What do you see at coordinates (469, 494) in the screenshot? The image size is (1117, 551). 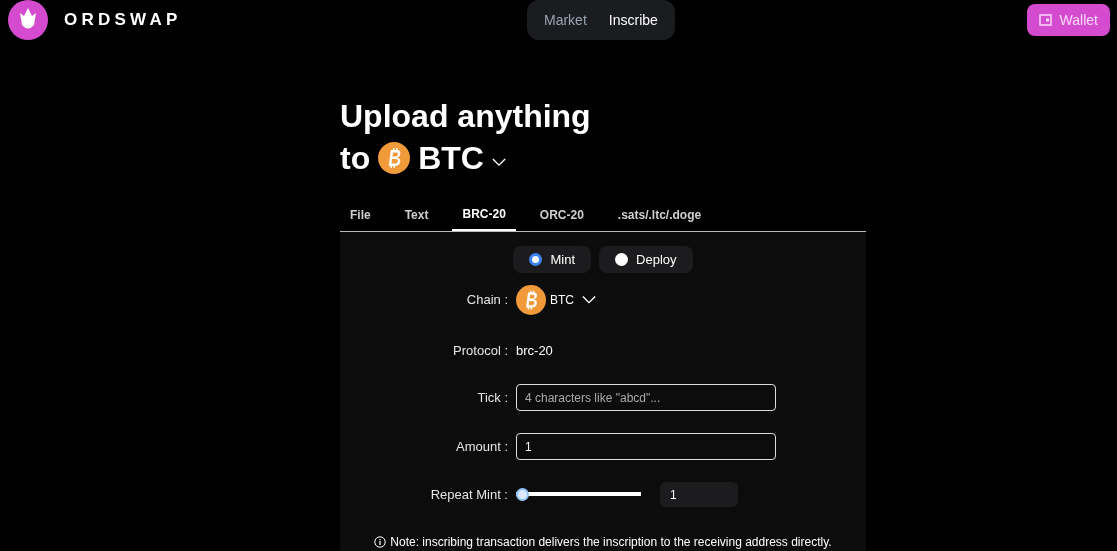 I see `field-label: Repeat Mint :` at bounding box center [469, 494].